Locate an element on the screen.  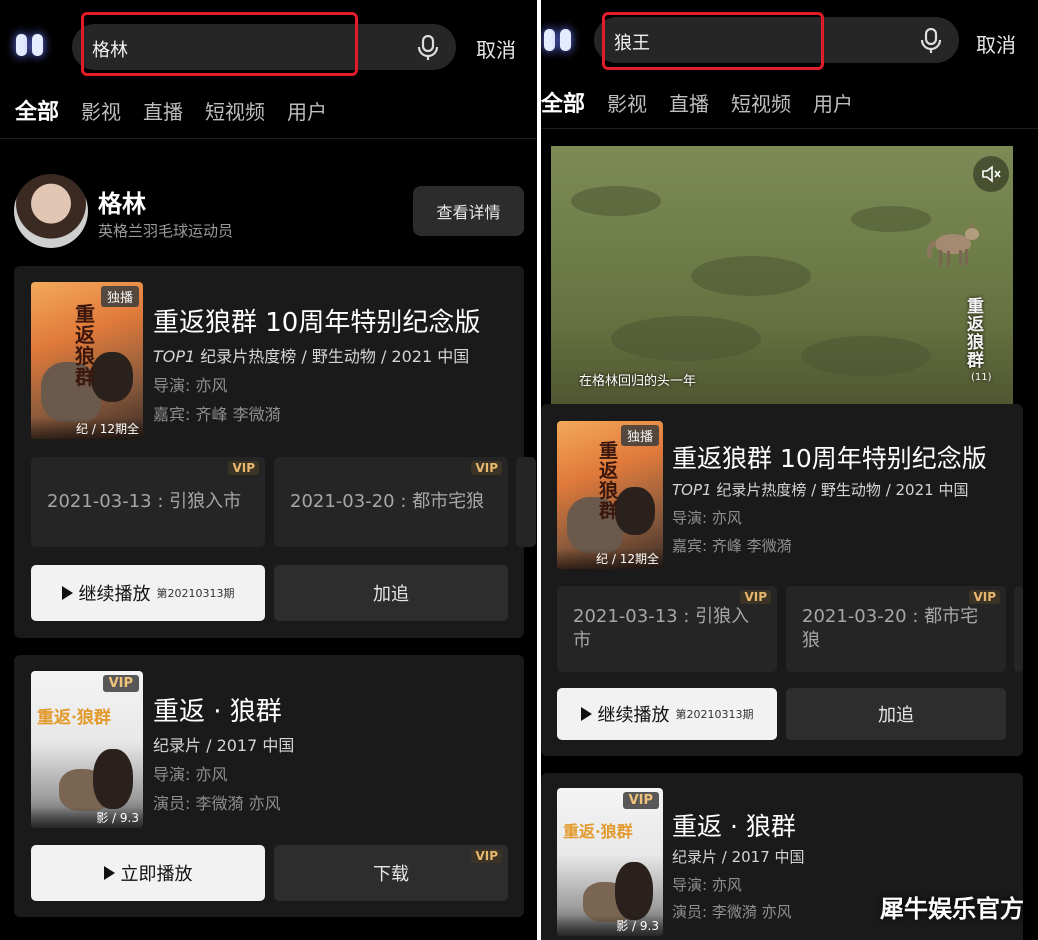
poster-calligraphy: 重返狼群 is located at coordinates (609, 481).